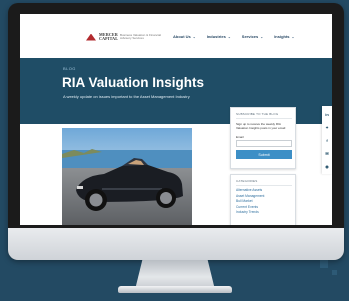 The image size is (349, 301). Describe the element at coordinates (284, 36) in the screenshot. I see `nav-item-insights: Insights ⌄` at that location.